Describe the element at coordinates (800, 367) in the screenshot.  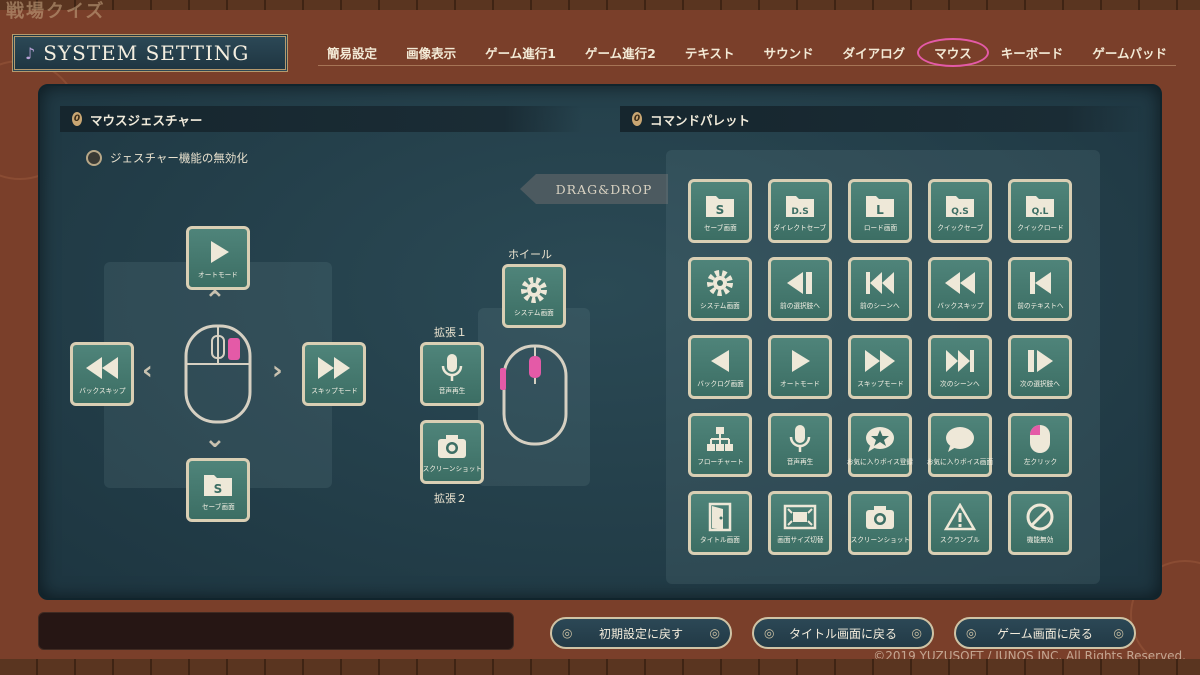
I see `palette-tile: オートモード` at that location.